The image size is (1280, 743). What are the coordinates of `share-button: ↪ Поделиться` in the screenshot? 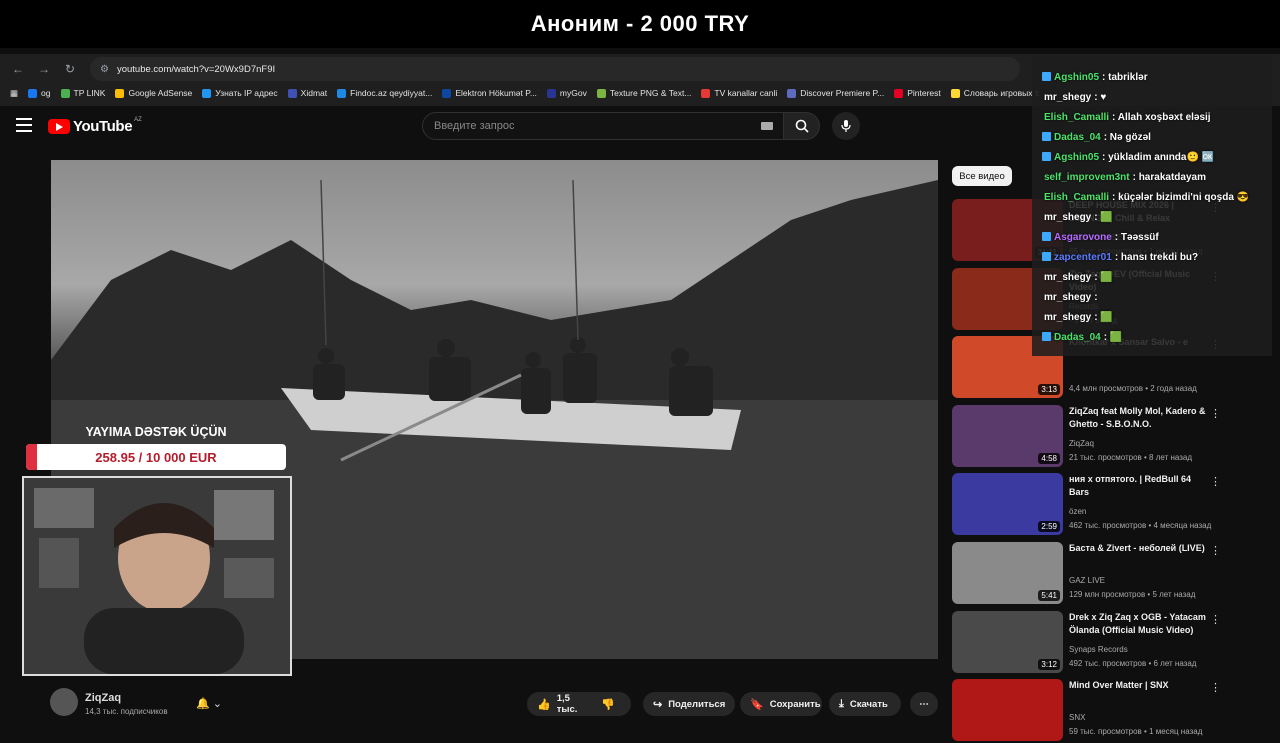 It's located at (689, 704).